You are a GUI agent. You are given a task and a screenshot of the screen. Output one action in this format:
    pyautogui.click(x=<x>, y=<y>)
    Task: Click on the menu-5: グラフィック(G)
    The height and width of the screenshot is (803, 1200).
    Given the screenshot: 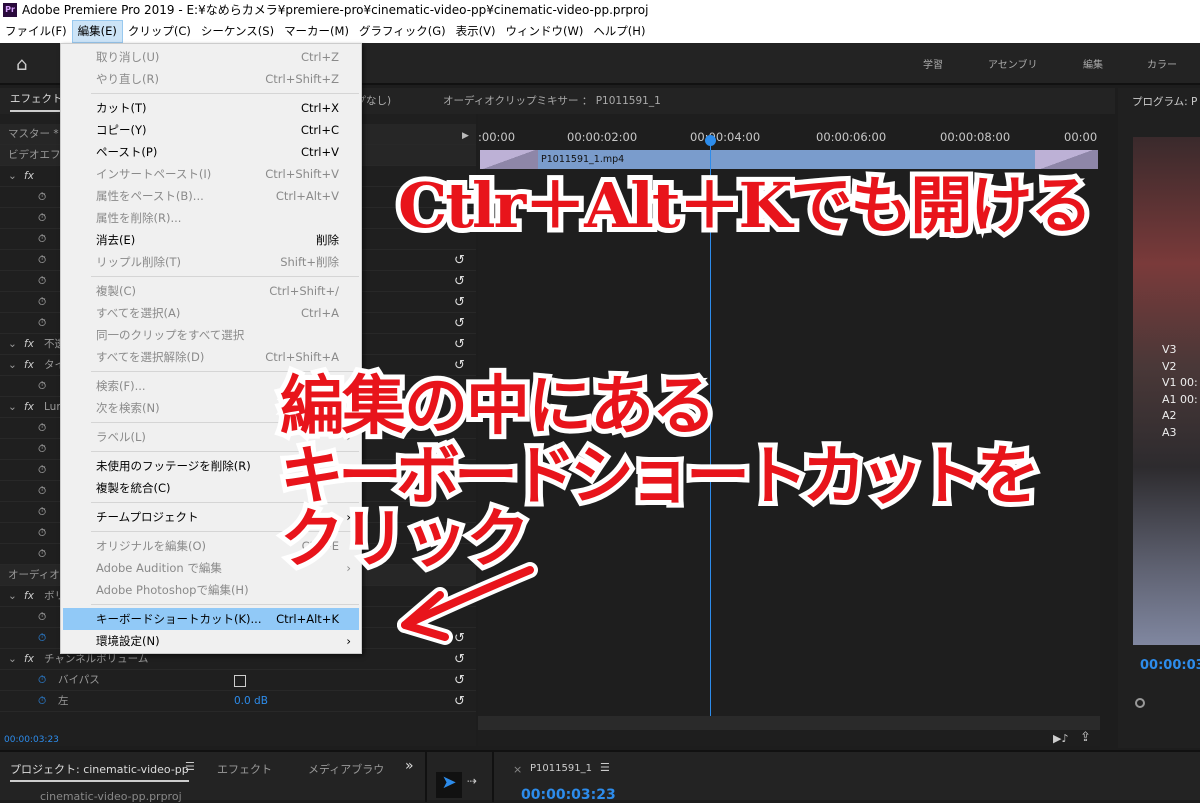 What is the action you would take?
    pyautogui.click(x=402, y=31)
    